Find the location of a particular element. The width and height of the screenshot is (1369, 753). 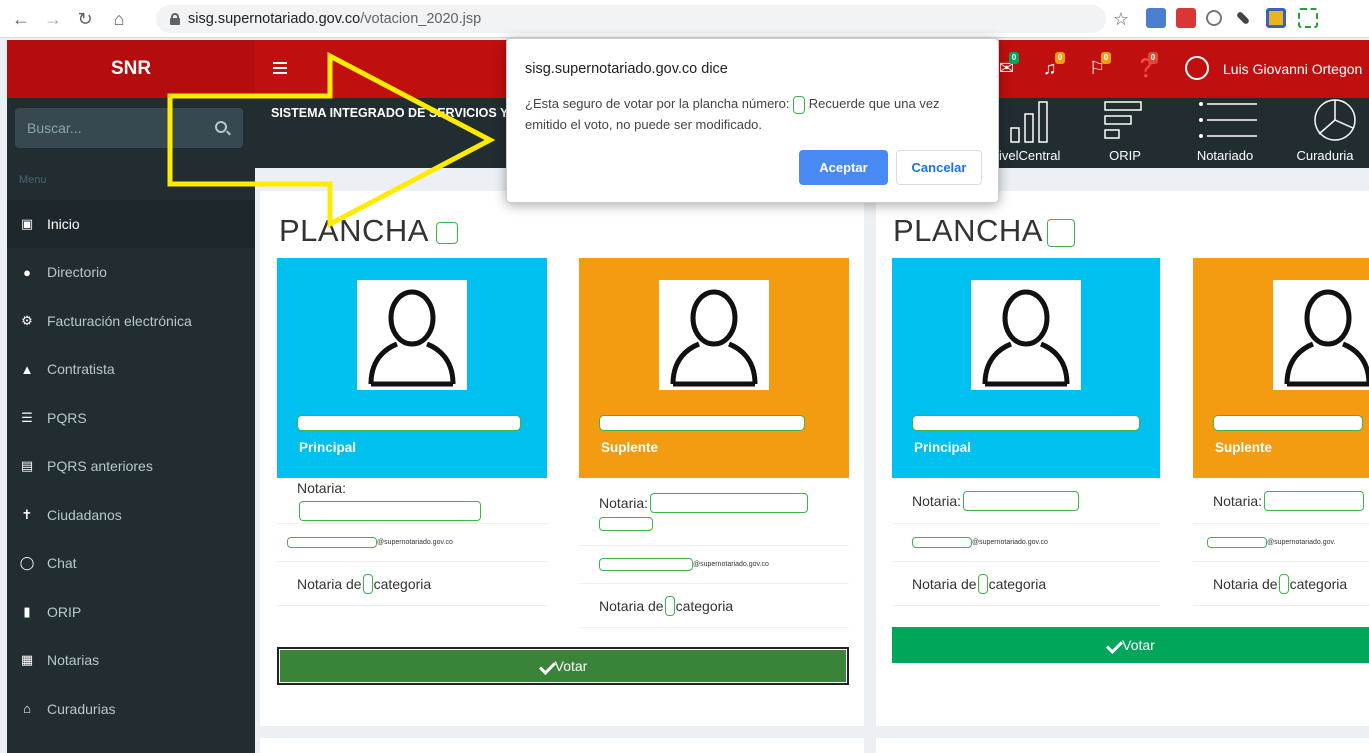

quicklink-notariado: Notariado is located at coordinates (1225, 133).